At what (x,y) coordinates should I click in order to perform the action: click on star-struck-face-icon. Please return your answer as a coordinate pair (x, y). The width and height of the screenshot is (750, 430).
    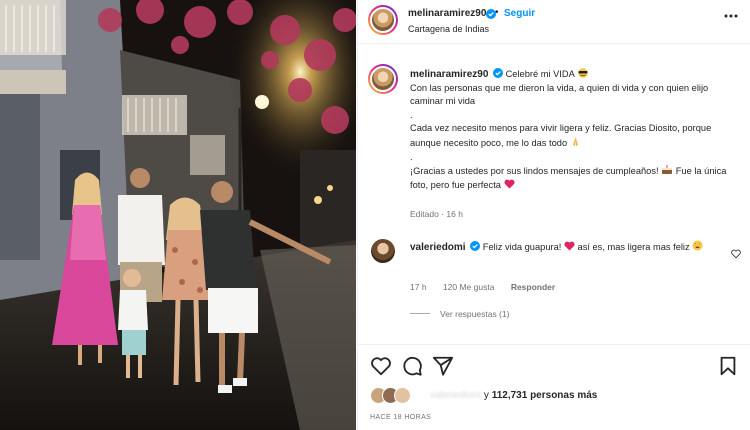
    Looking at the image, I should click on (697, 245).